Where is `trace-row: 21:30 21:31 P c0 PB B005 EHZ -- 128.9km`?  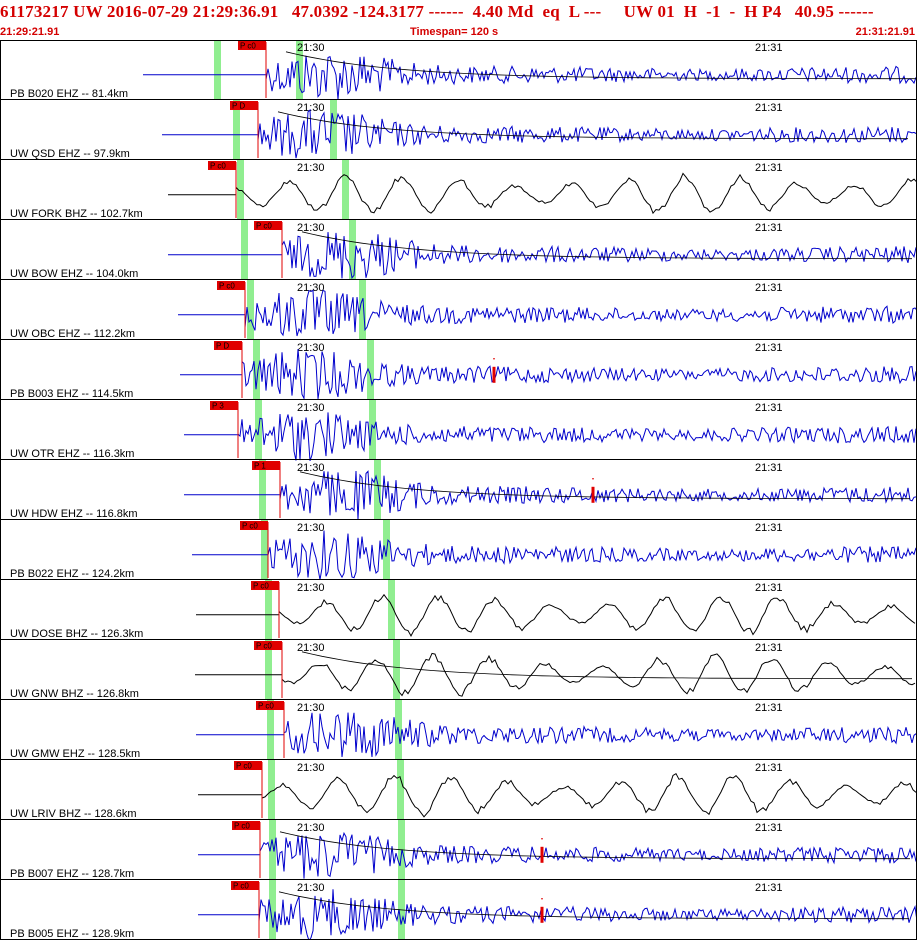 trace-row: 21:30 21:31 P c0 PB B005 EHZ -- 128.9km is located at coordinates (458, 910).